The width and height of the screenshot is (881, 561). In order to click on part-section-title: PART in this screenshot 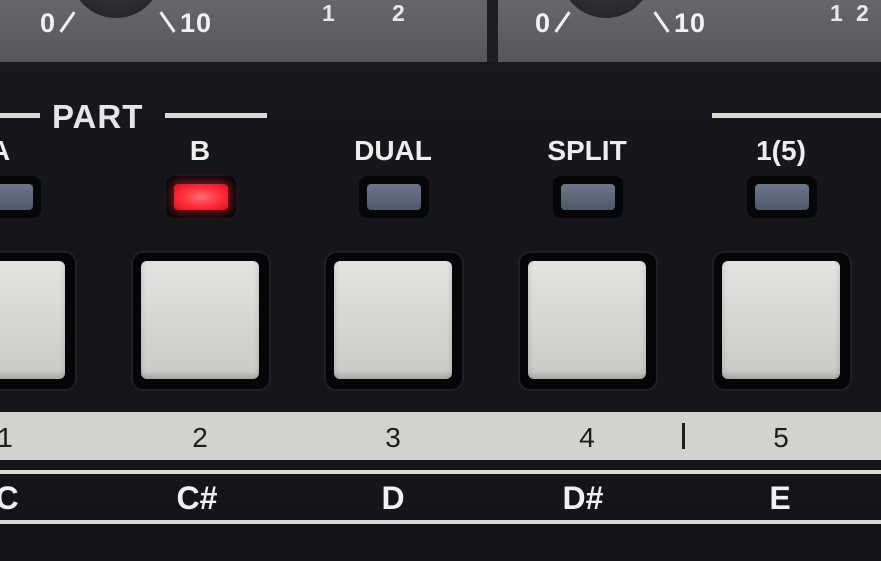, I will do `click(98, 116)`.